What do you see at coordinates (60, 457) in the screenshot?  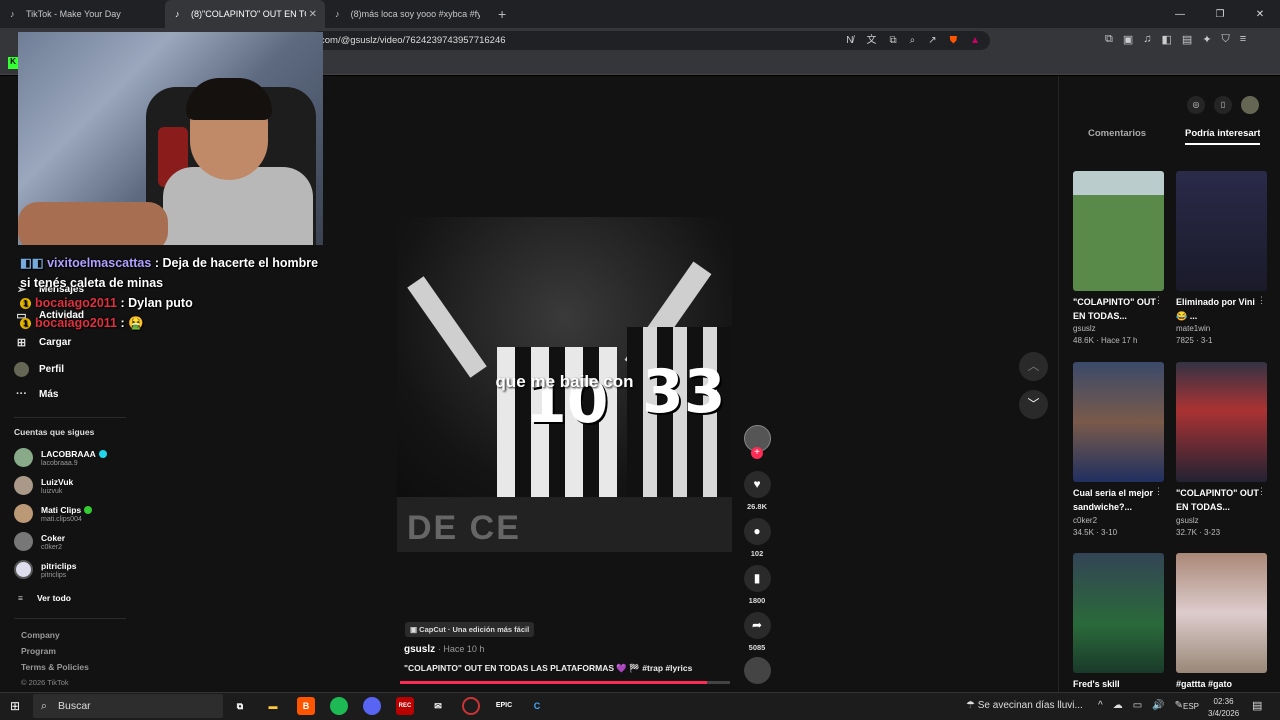 I see `followed-account: LACOBRAAA lacobraaa.9` at bounding box center [60, 457].